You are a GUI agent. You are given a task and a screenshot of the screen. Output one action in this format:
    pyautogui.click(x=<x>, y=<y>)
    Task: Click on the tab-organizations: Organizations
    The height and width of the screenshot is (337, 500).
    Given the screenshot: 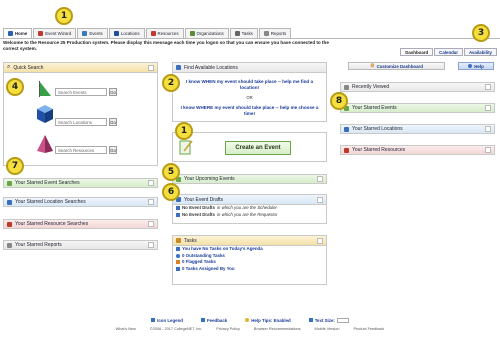 What is the action you would take?
    pyautogui.click(x=206, y=33)
    